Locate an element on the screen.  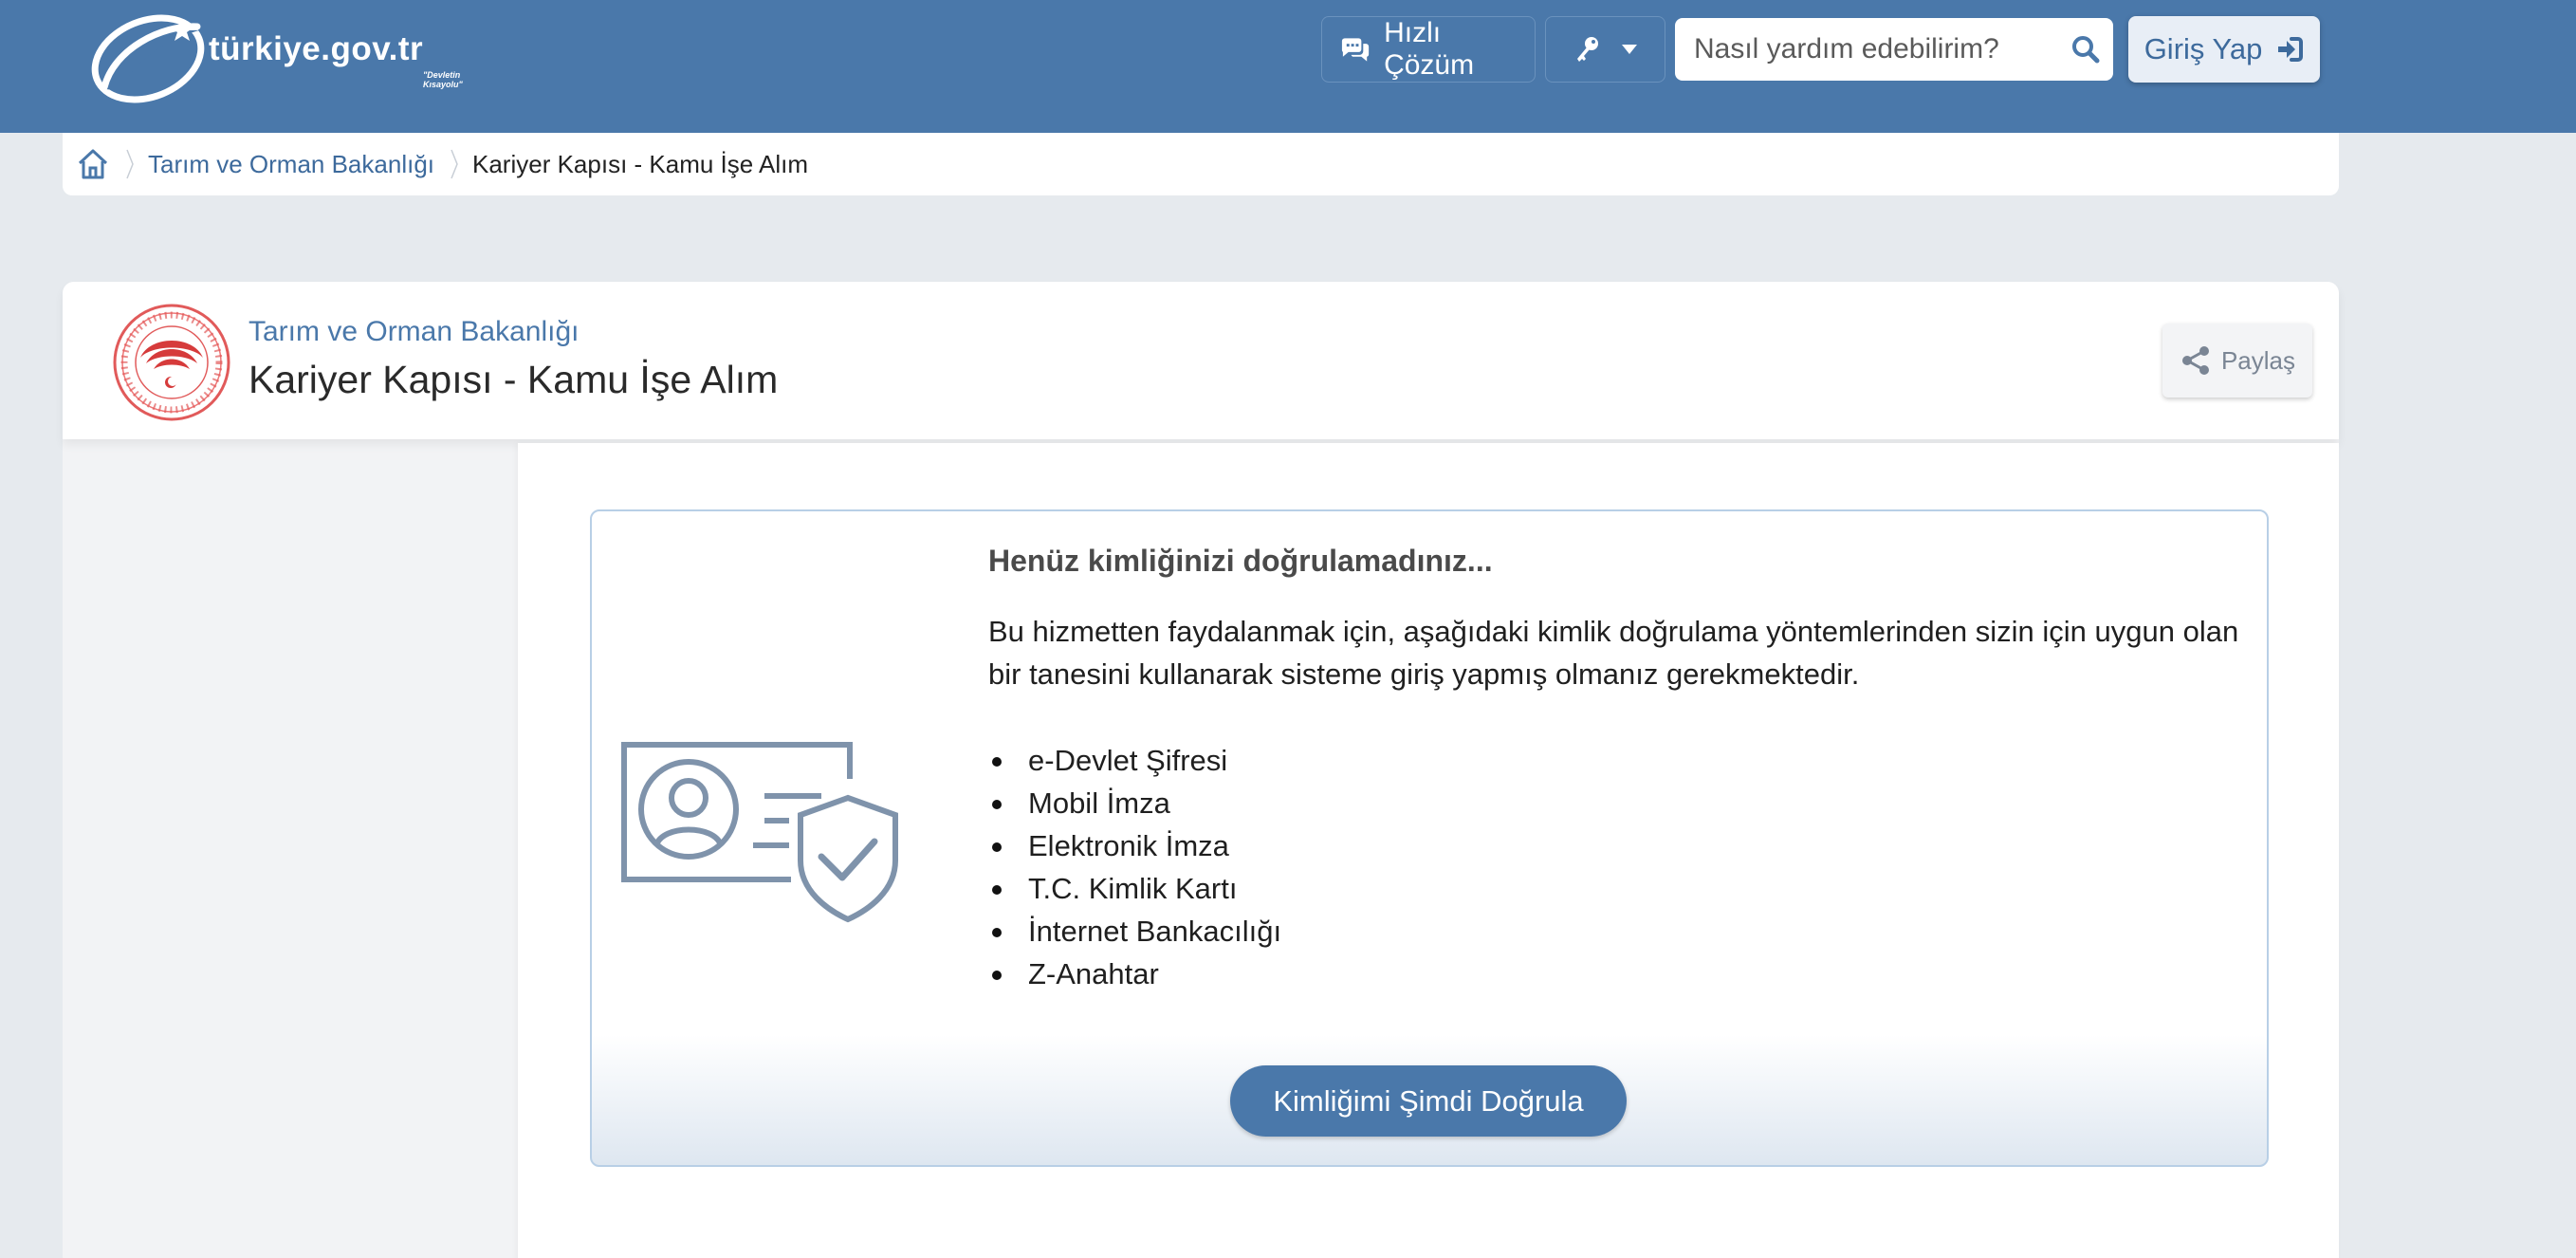
turkiye-gov-logo: türkiye.gov.tr "Devletin Kısayolu" is located at coordinates (286, 56).